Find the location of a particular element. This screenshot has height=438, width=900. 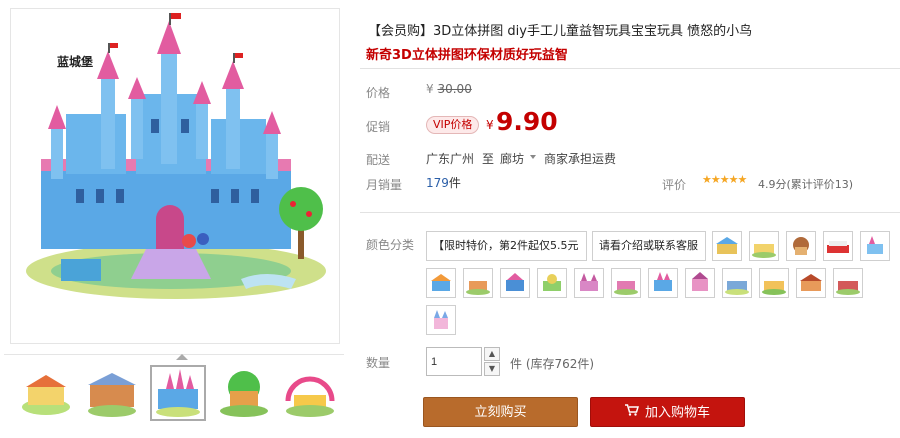

quantity-label: 数量 is located at coordinates (378, 363).